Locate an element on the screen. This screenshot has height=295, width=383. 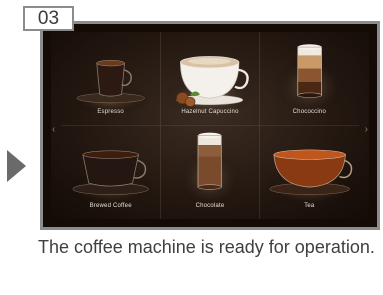
beverage-label: Hazelnut Capuccino is located at coordinates (210, 111).